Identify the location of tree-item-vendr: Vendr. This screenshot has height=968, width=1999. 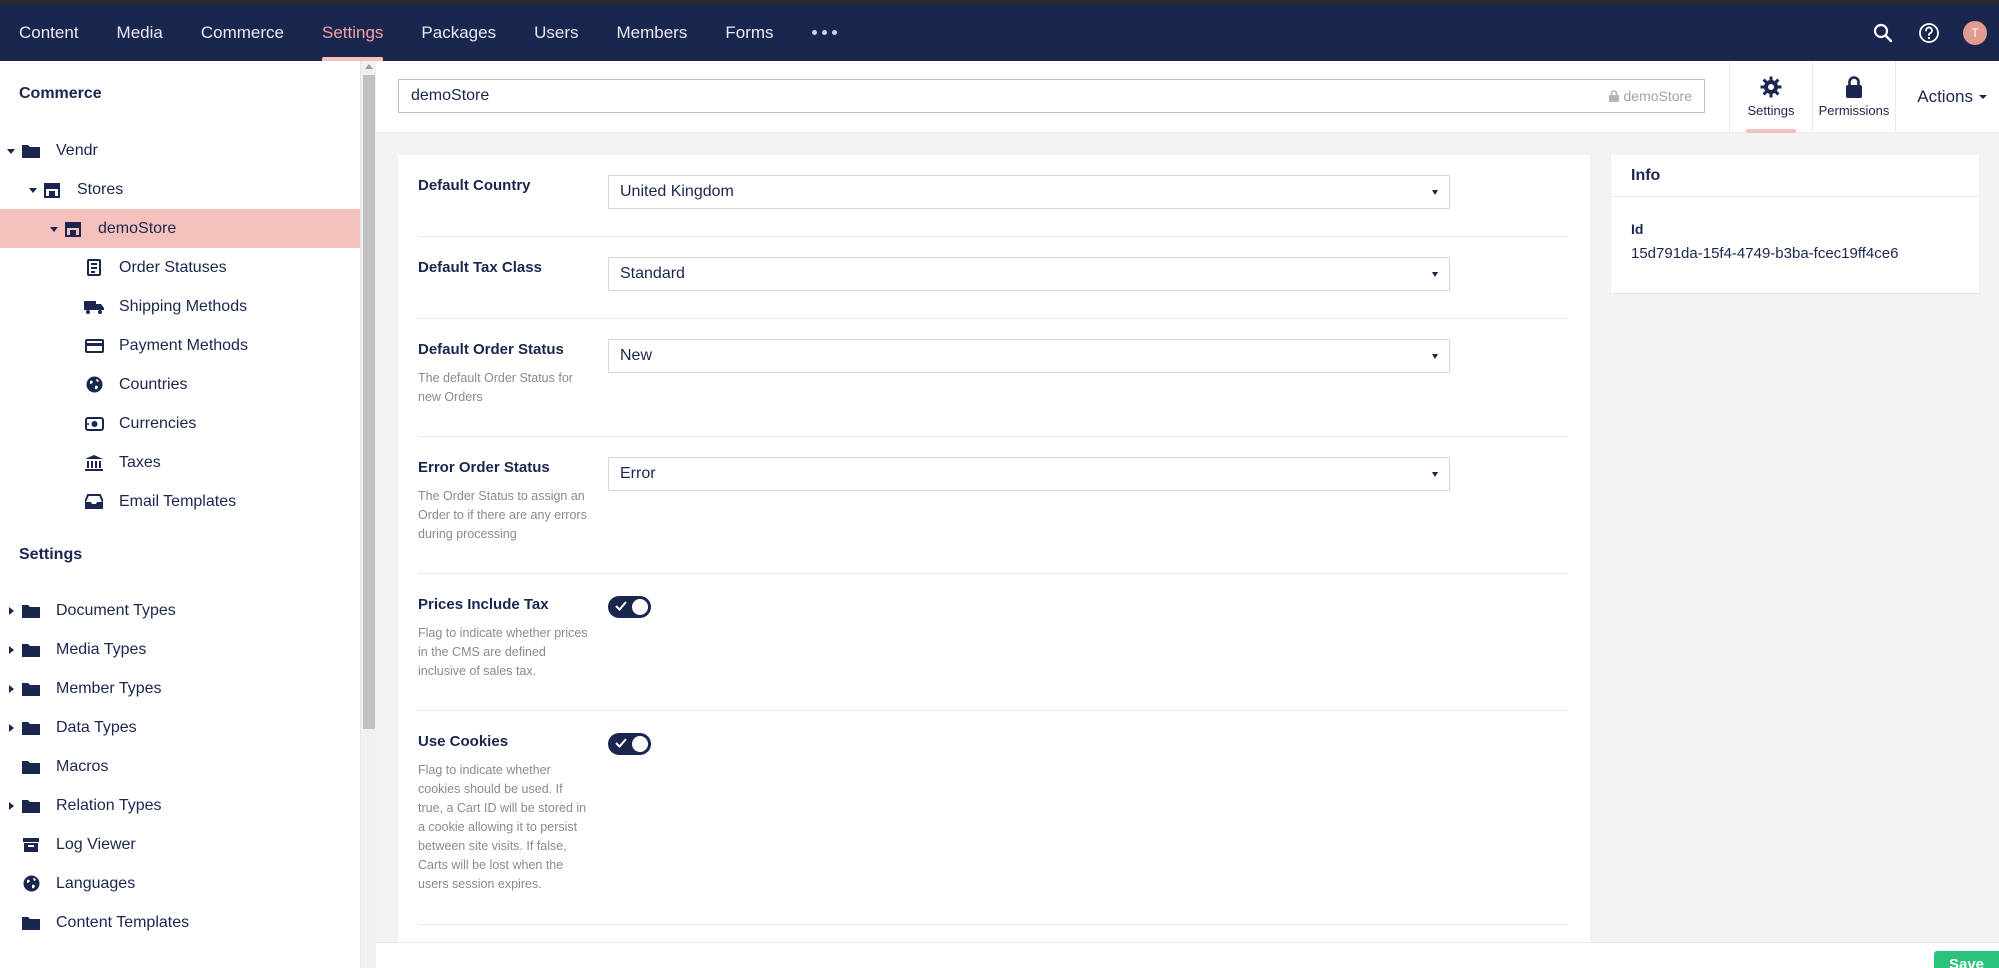
(180, 150).